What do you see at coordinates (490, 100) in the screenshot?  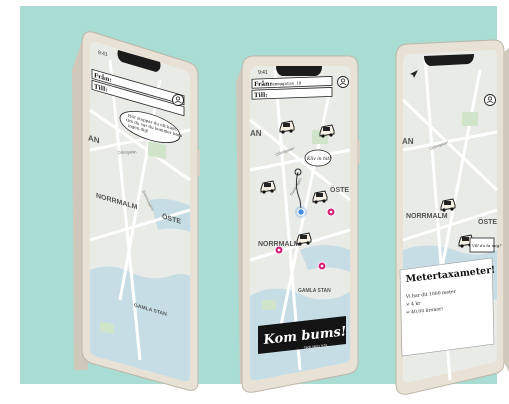 I see `right-avatar-icon` at bounding box center [490, 100].